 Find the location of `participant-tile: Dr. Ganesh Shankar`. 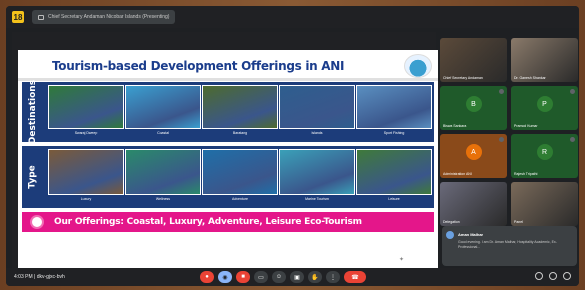

participant-tile: Dr. Ganesh Shankar is located at coordinates (544, 60).